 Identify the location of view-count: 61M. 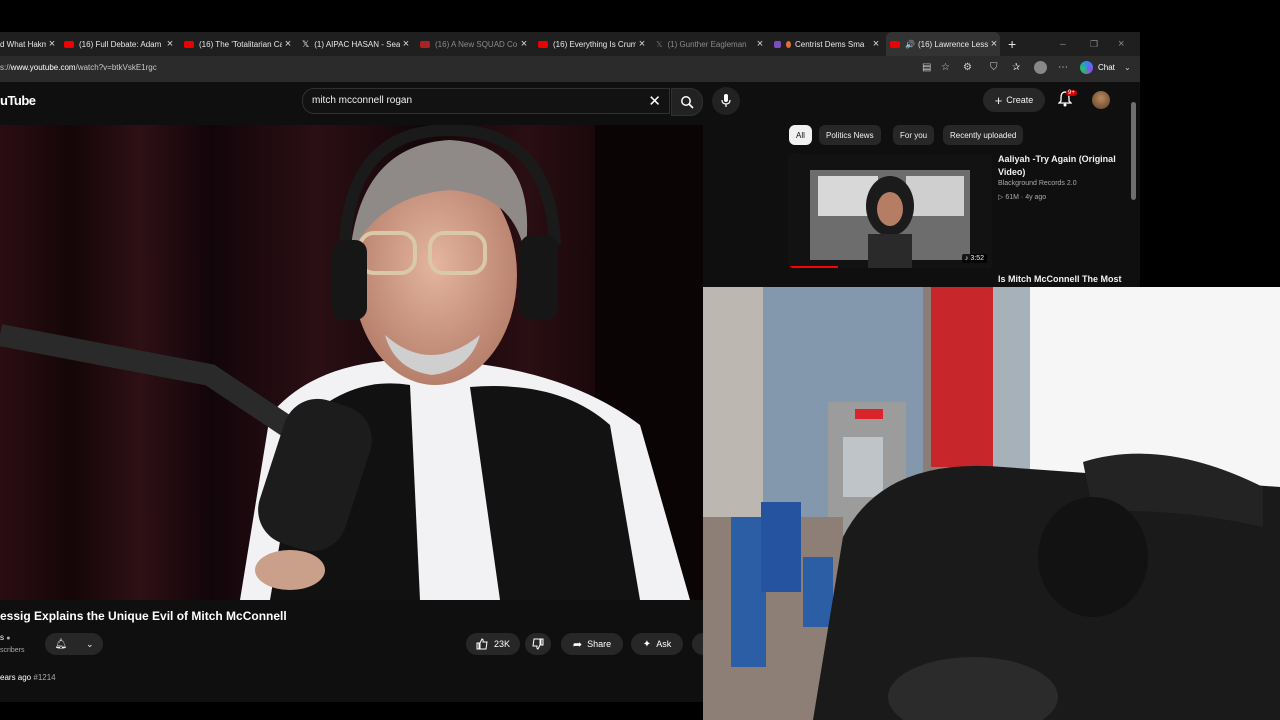
(1012, 197).